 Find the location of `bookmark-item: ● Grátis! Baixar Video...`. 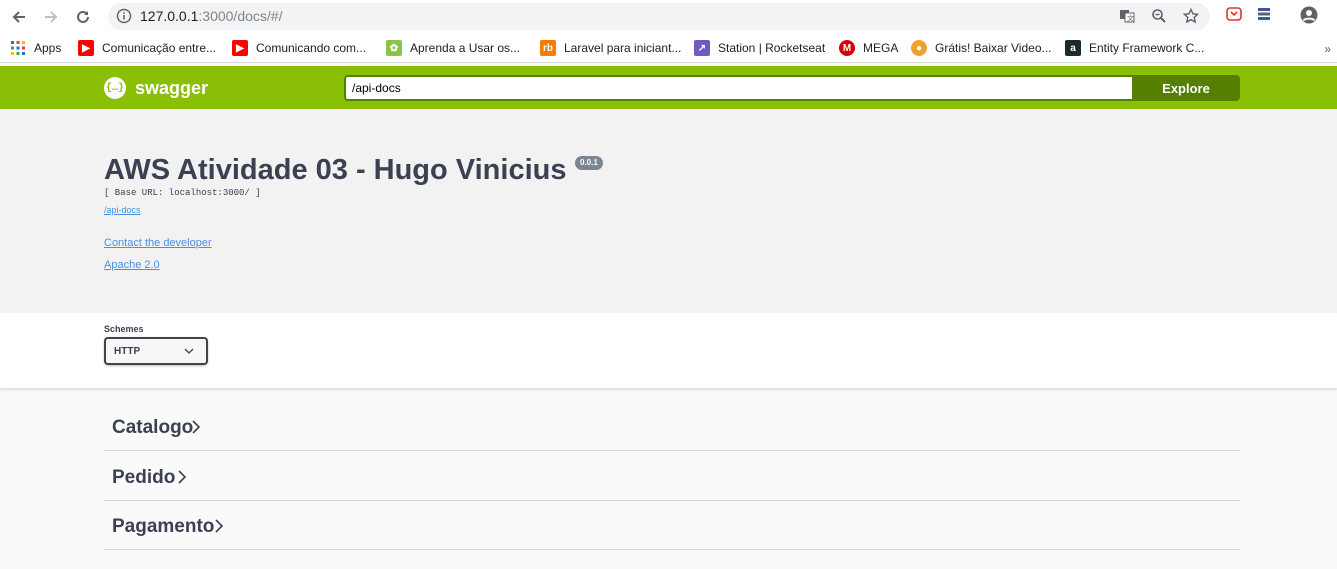

bookmark-item: ● Grátis! Baixar Video... is located at coordinates (981, 48).